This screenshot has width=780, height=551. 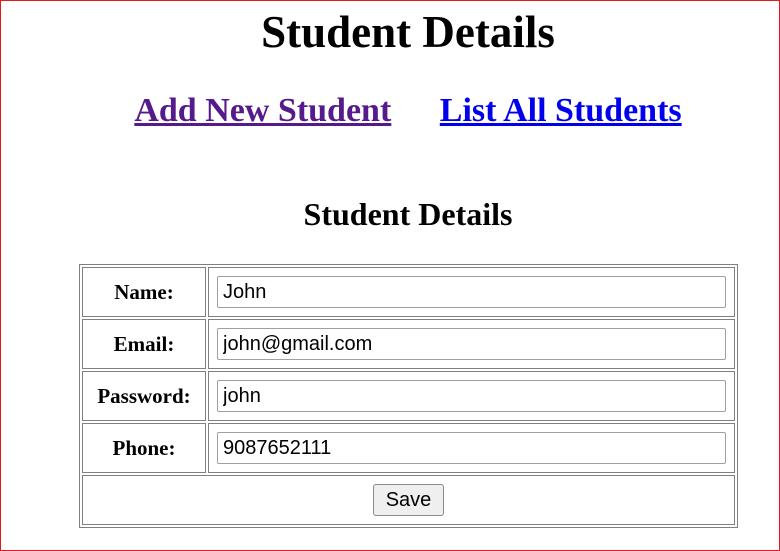 What do you see at coordinates (408, 32) in the screenshot?
I see `page-title: Student Details` at bounding box center [408, 32].